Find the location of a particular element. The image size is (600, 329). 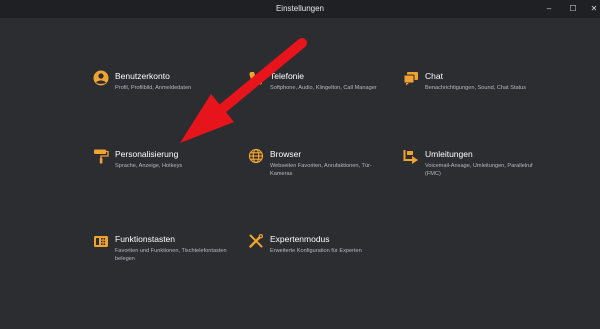

telephone-keys-icon is located at coordinates (101, 241).